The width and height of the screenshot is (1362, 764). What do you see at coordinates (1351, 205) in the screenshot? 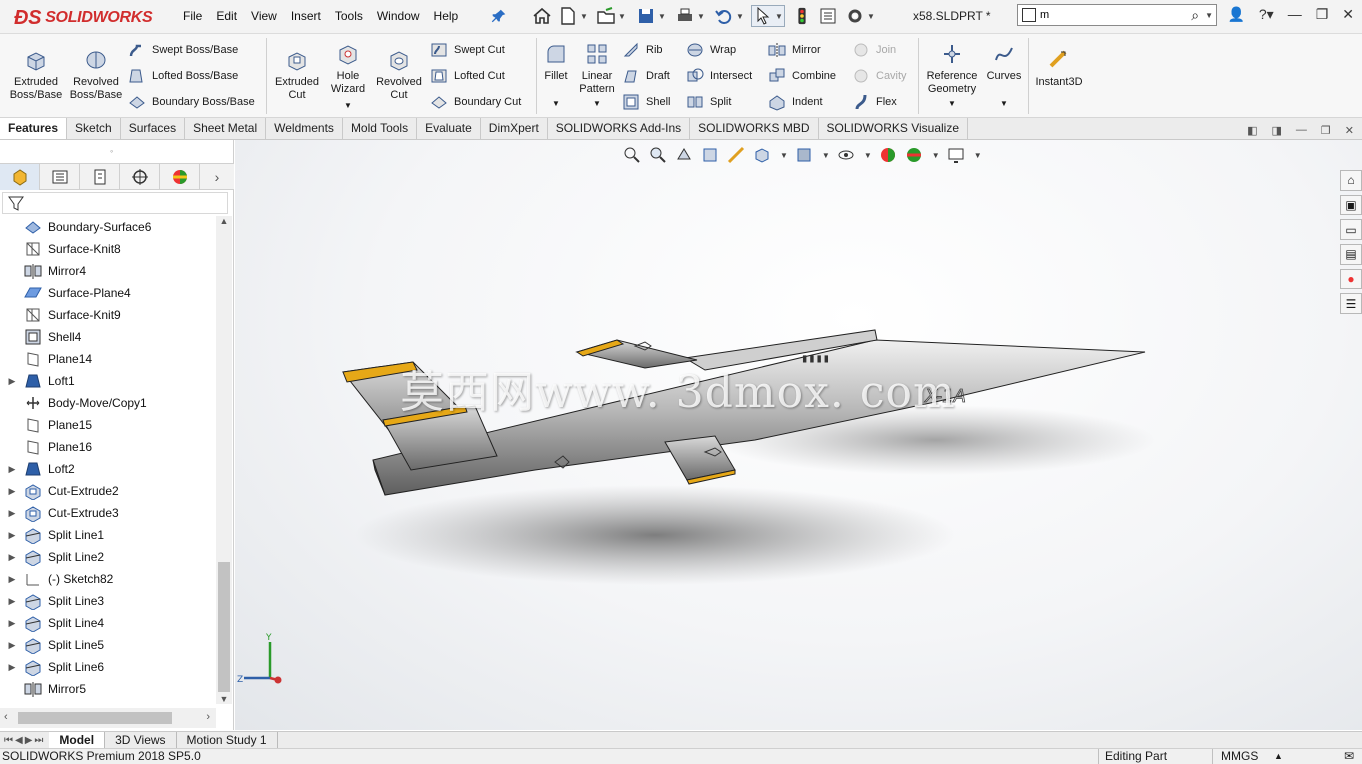
I see `design-library-icon: ▣` at bounding box center [1351, 205].